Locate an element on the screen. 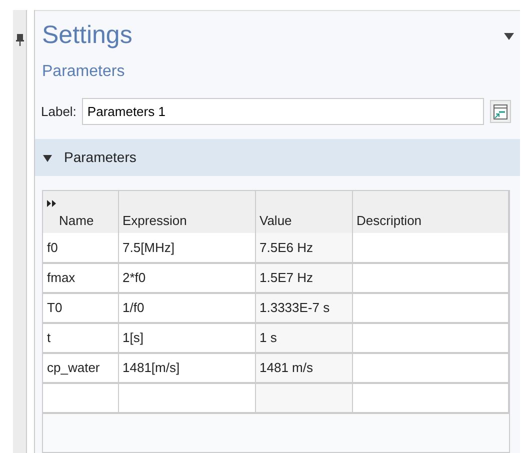 The height and width of the screenshot is (453, 524). table-cell: 1.3333E-7 s is located at coordinates (303, 308).